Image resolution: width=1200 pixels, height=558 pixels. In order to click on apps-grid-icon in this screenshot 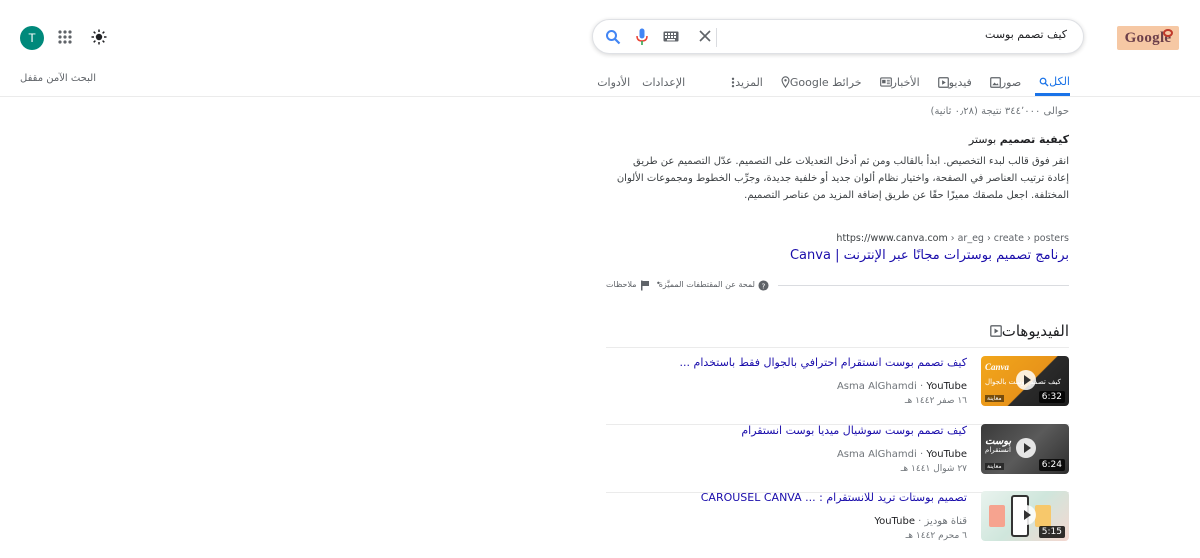, I will do `click(65, 37)`.